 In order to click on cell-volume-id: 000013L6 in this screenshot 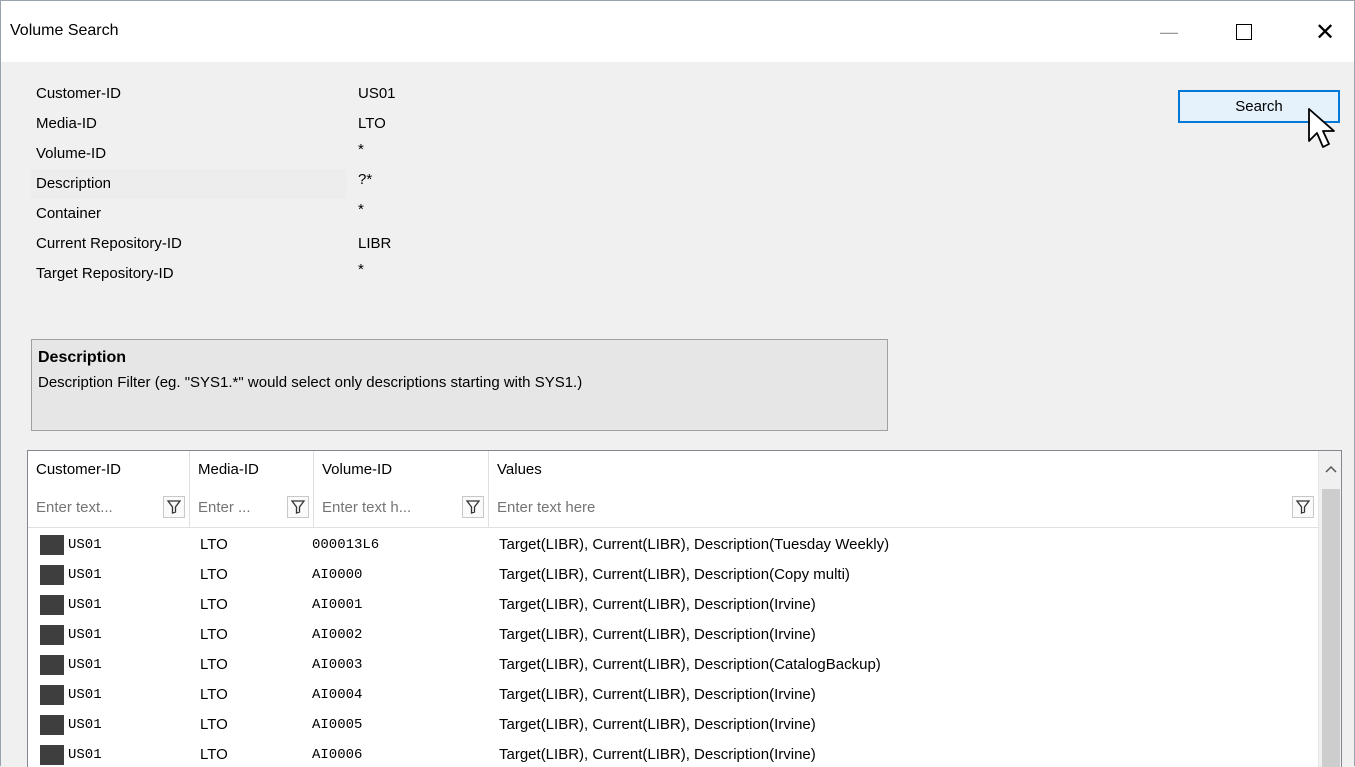, I will do `click(346, 545)`.